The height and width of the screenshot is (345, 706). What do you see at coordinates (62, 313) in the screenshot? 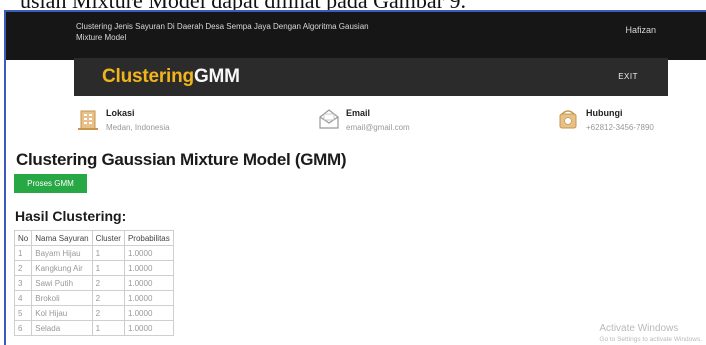
I see `cell-nama: Kol Hijau` at bounding box center [62, 313].